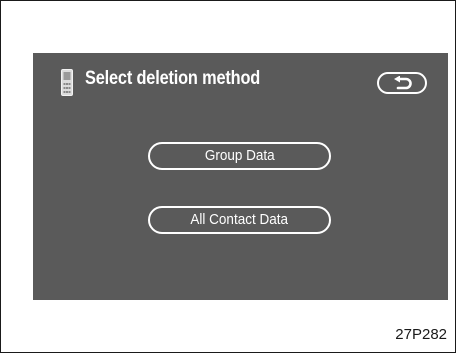 The height and width of the screenshot is (354, 457). I want to click on screen-title: Select deletion method, so click(173, 78).